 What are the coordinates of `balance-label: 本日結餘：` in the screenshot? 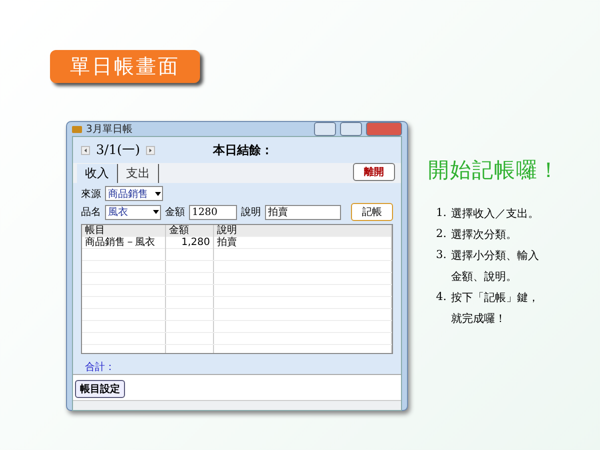 It's located at (243, 150).